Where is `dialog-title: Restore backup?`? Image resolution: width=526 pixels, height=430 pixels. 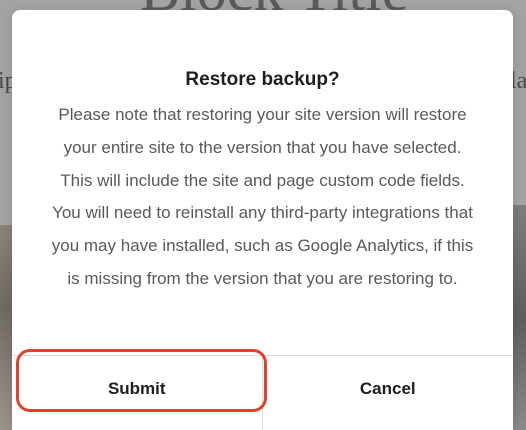
dialog-title: Restore backup? is located at coordinates (262, 79).